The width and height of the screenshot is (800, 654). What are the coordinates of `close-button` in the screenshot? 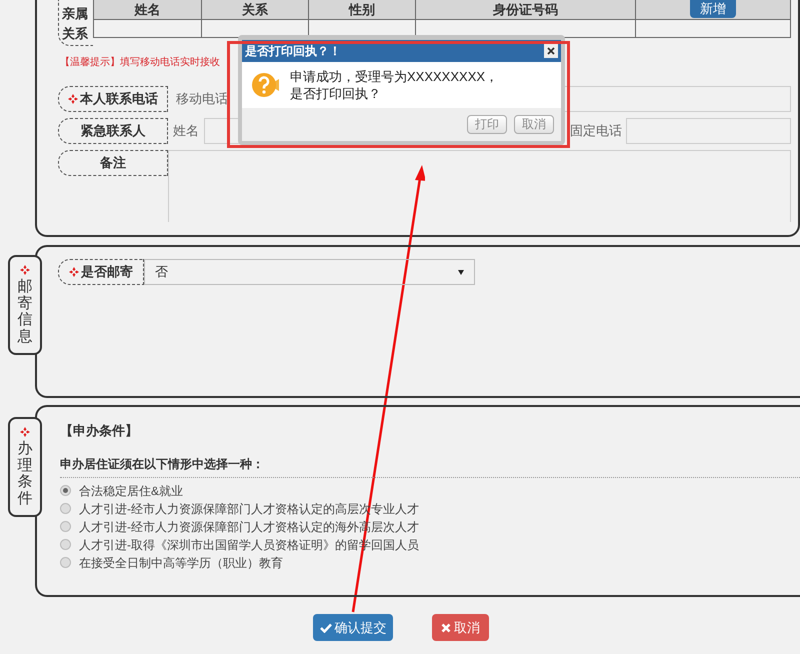 It's located at (551, 51).